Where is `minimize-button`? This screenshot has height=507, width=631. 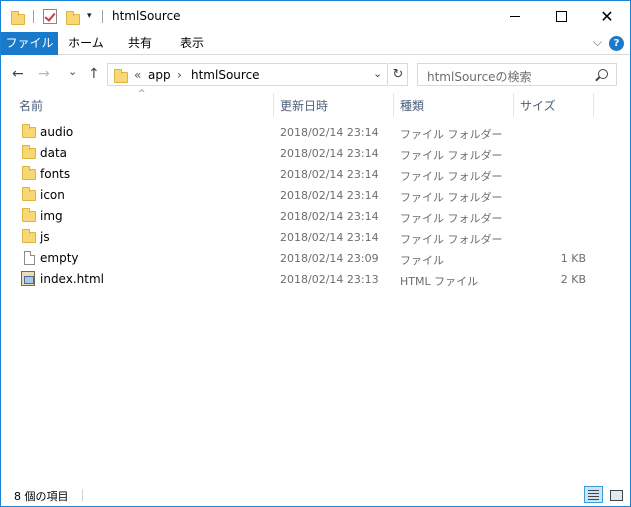 minimize-button is located at coordinates (515, 16).